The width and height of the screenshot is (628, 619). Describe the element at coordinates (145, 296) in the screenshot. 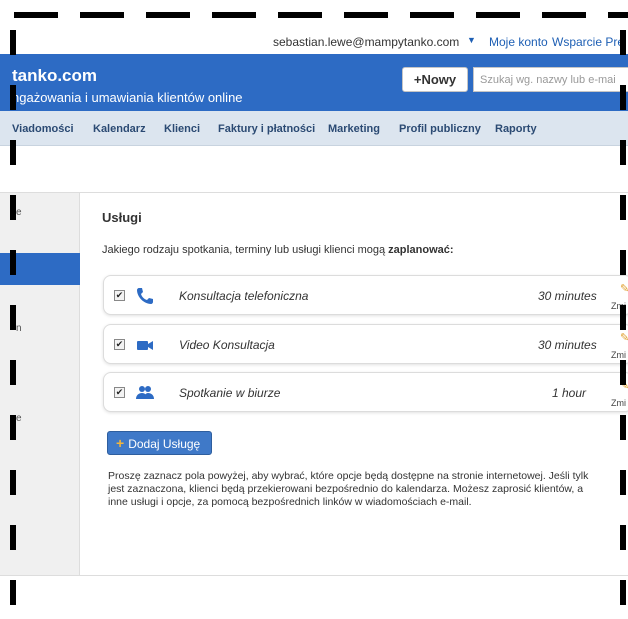

I see `phone-icon` at that location.